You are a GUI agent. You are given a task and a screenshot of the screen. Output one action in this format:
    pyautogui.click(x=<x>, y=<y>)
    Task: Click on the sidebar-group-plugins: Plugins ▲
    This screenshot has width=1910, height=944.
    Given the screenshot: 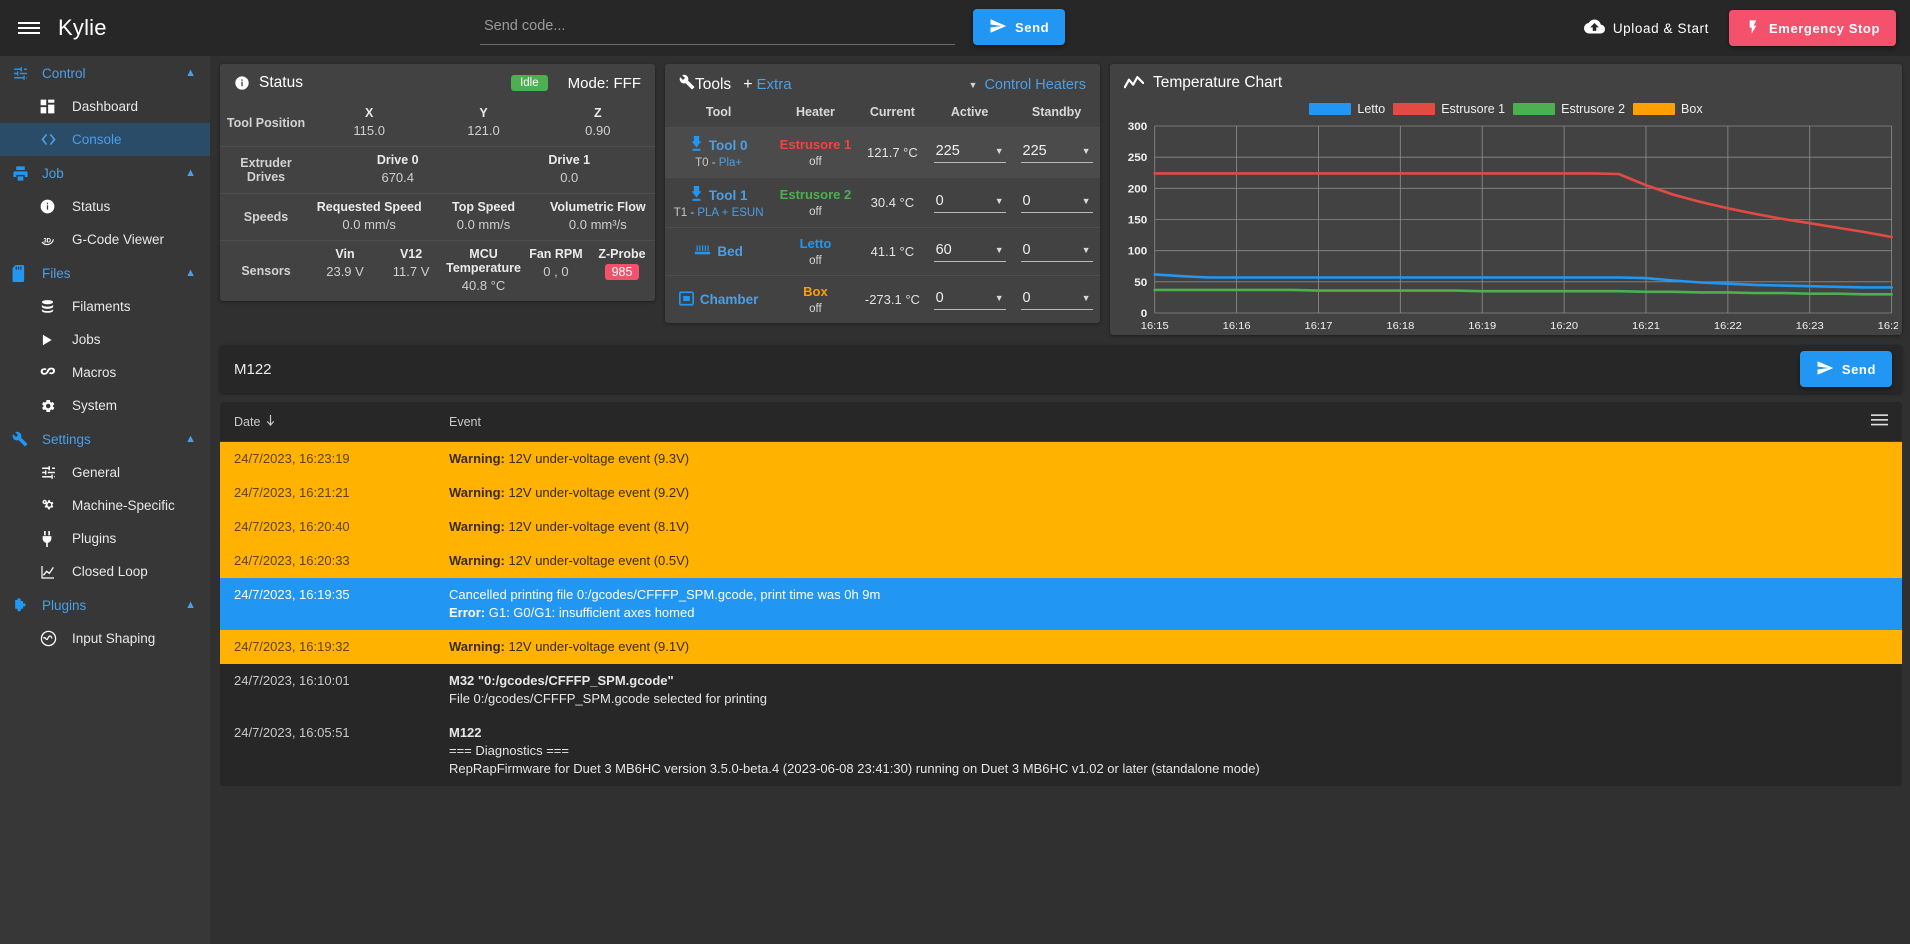 What is the action you would take?
    pyautogui.click(x=105, y=605)
    